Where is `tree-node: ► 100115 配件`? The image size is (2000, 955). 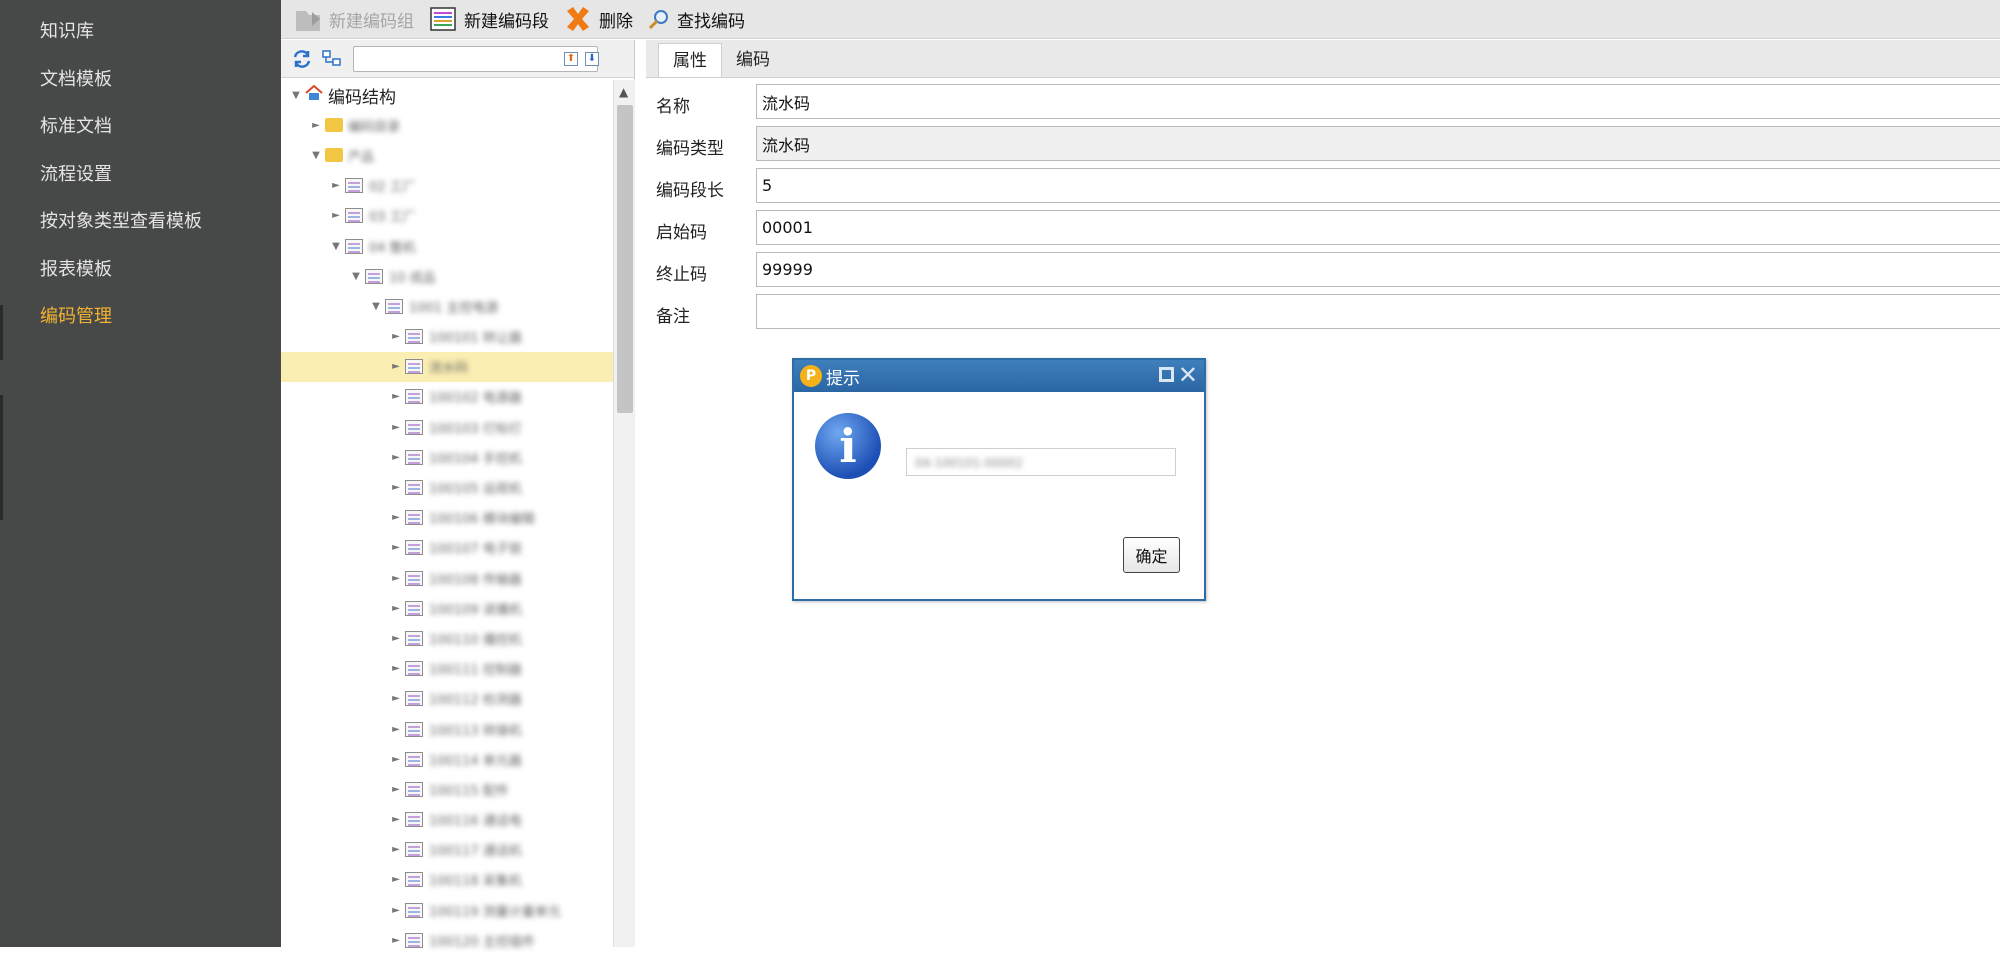 tree-node: ► 100115 配件 is located at coordinates (447, 789).